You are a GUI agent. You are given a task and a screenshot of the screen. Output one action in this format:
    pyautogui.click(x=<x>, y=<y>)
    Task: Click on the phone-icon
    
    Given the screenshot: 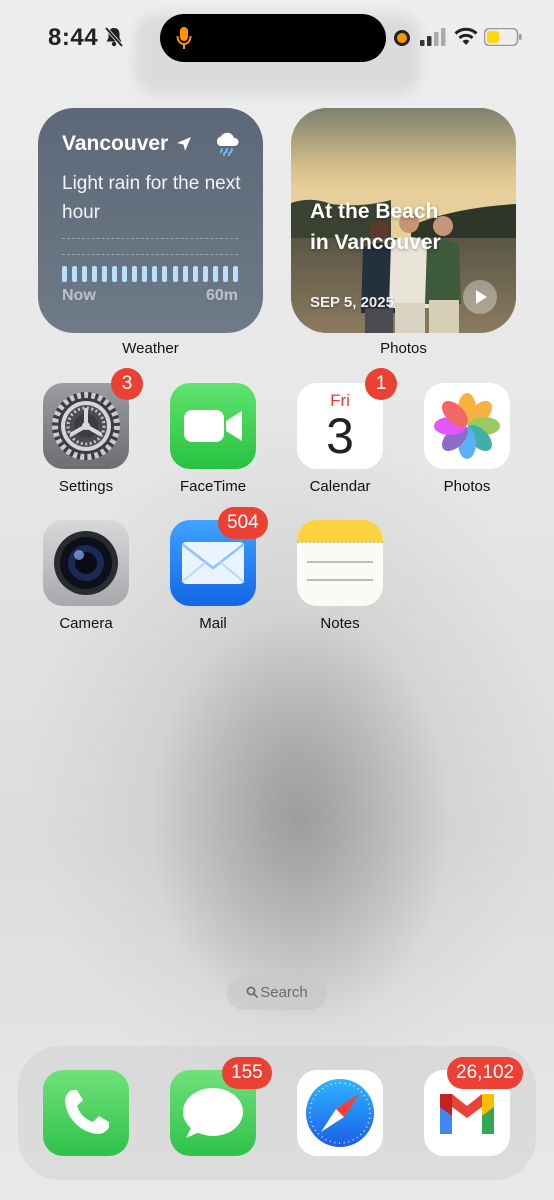 What is the action you would take?
    pyautogui.click(x=87, y=1112)
    